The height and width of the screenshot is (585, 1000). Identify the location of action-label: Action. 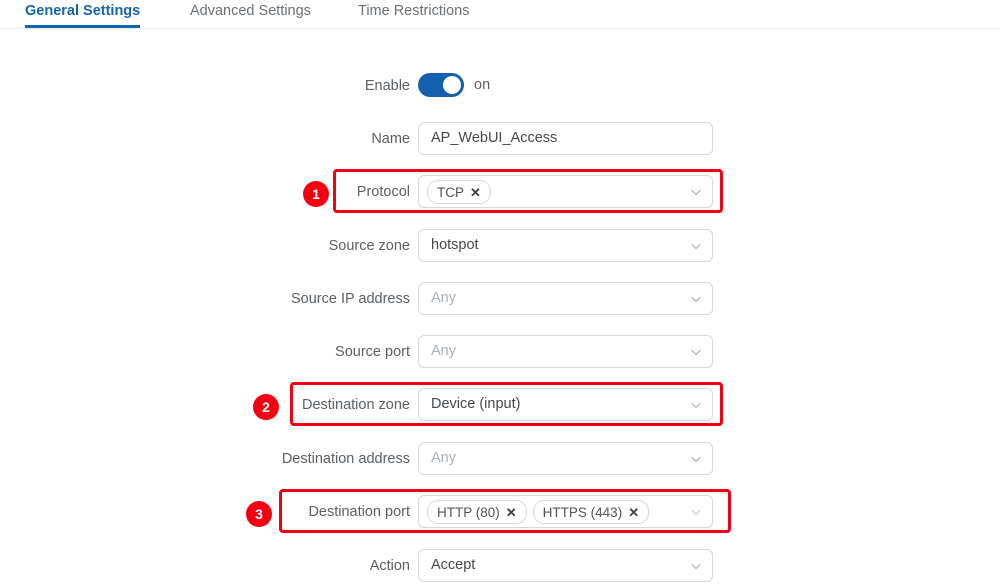
(389, 566).